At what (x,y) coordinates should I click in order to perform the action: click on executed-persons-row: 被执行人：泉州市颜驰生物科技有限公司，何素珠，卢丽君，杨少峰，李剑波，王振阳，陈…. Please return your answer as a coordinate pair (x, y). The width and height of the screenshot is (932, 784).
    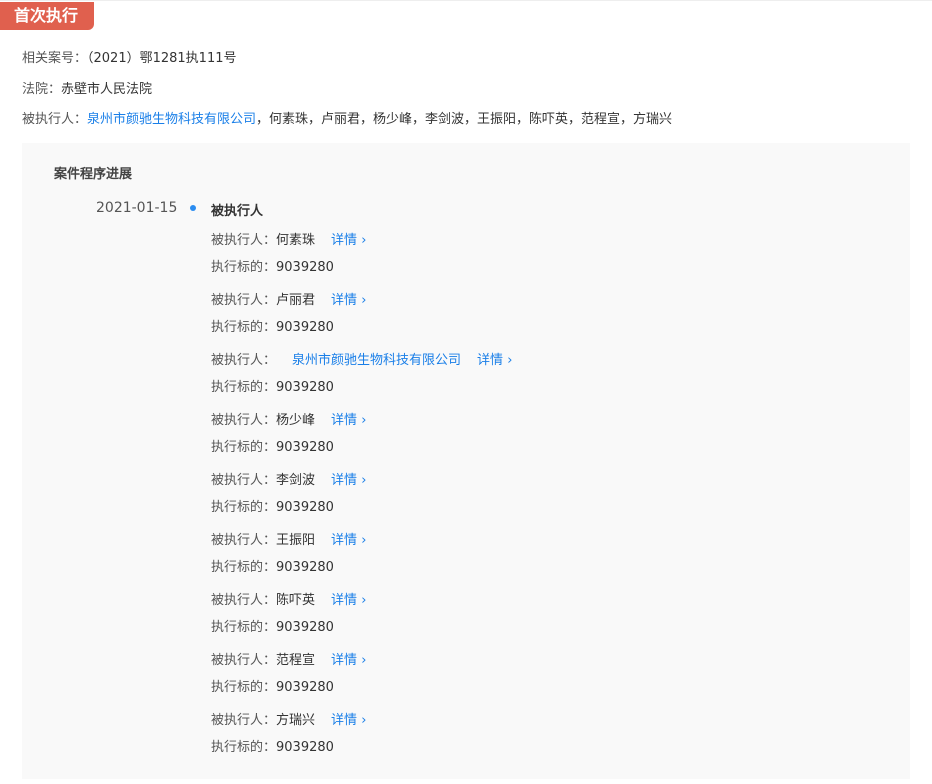
    Looking at the image, I should click on (347, 117).